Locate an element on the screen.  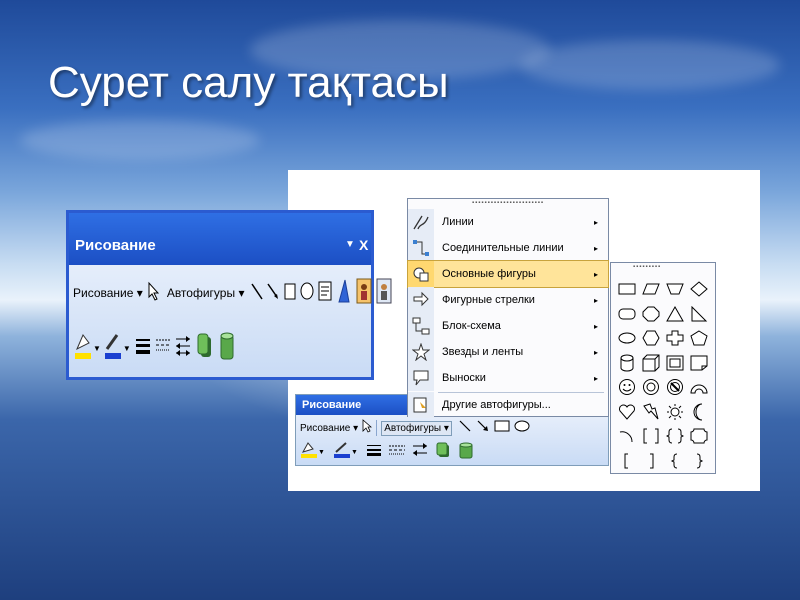
left-brace-icon is located at coordinates (675, 461).